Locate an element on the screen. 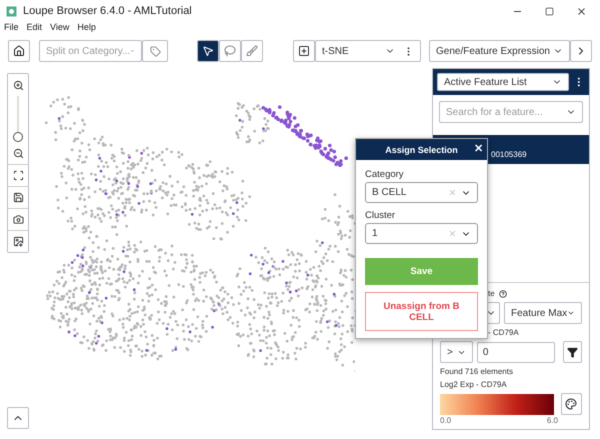 The width and height of the screenshot is (600, 439). close-button: ✕ is located at coordinates (478, 148).